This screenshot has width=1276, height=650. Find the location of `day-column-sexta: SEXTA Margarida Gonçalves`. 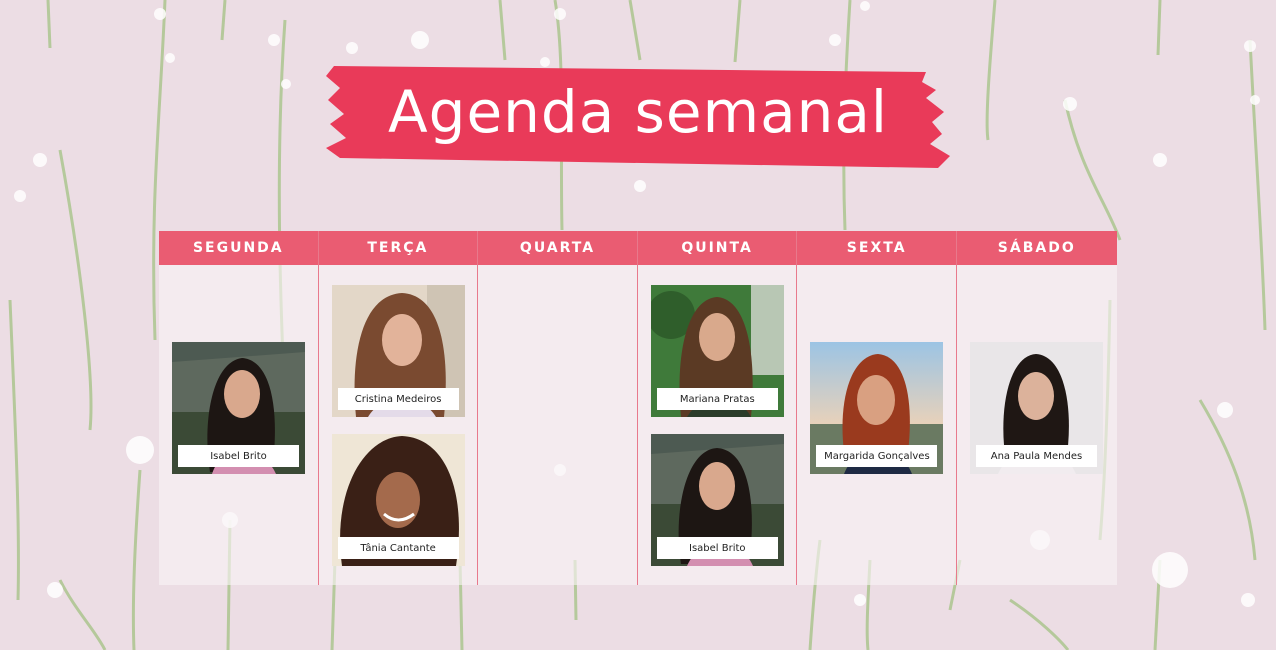

day-column-sexta: SEXTA Margarida Gonçalves is located at coordinates (877, 408).